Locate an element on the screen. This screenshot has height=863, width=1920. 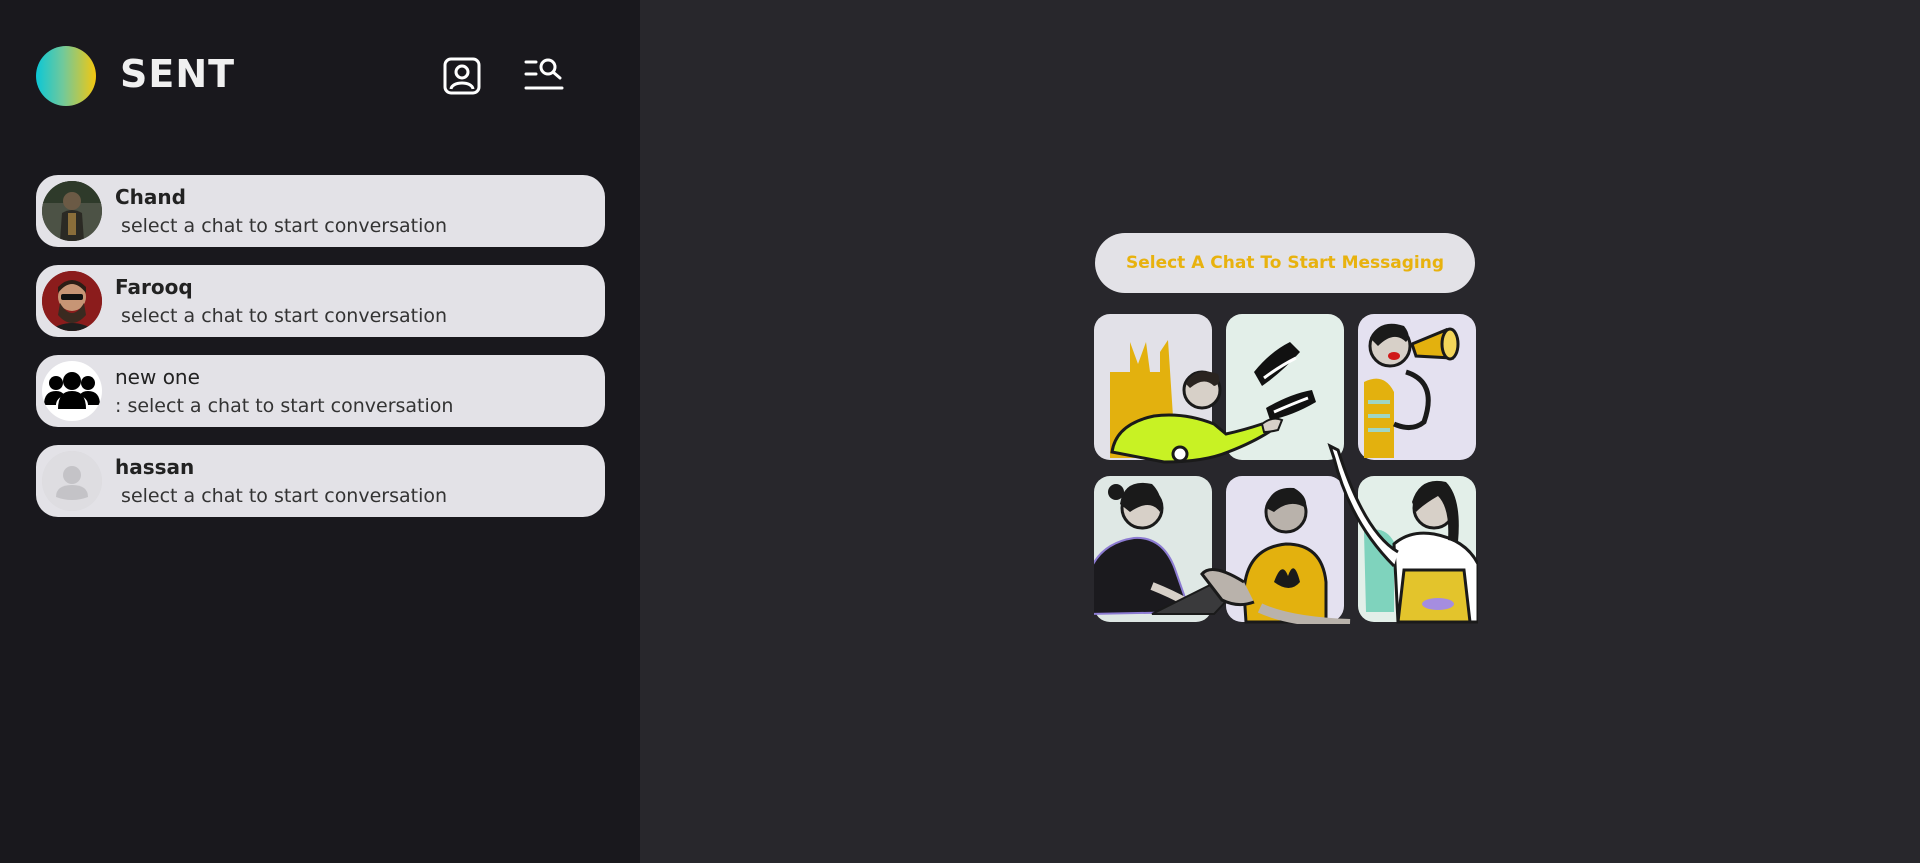
chat-name: Farooq is located at coordinates (154, 287).